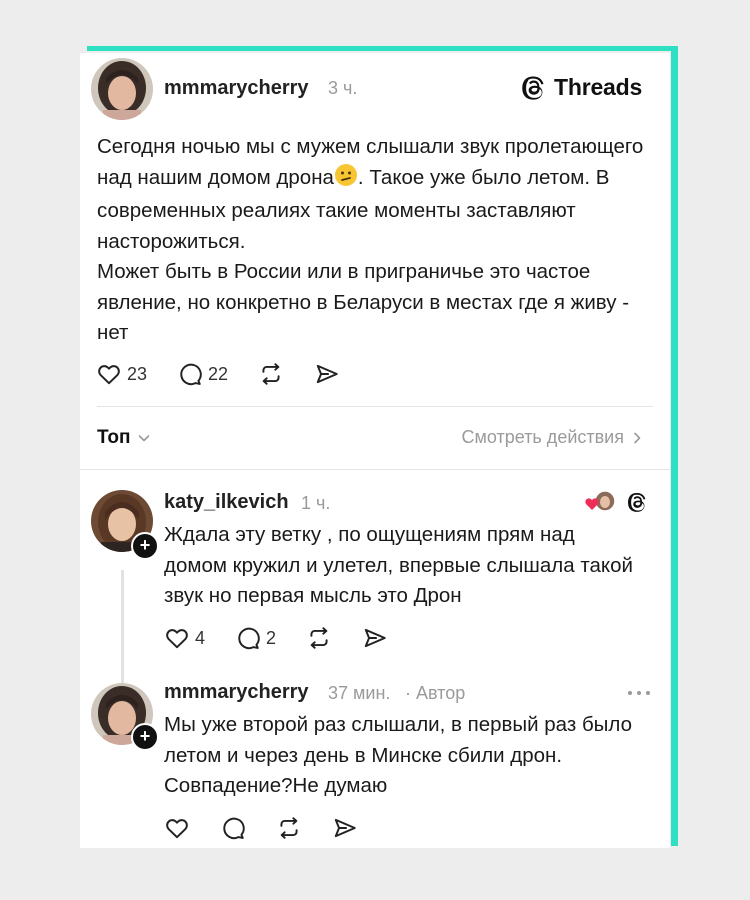  I want to click on view-activity-link: Смотреть действия, so click(553, 437).